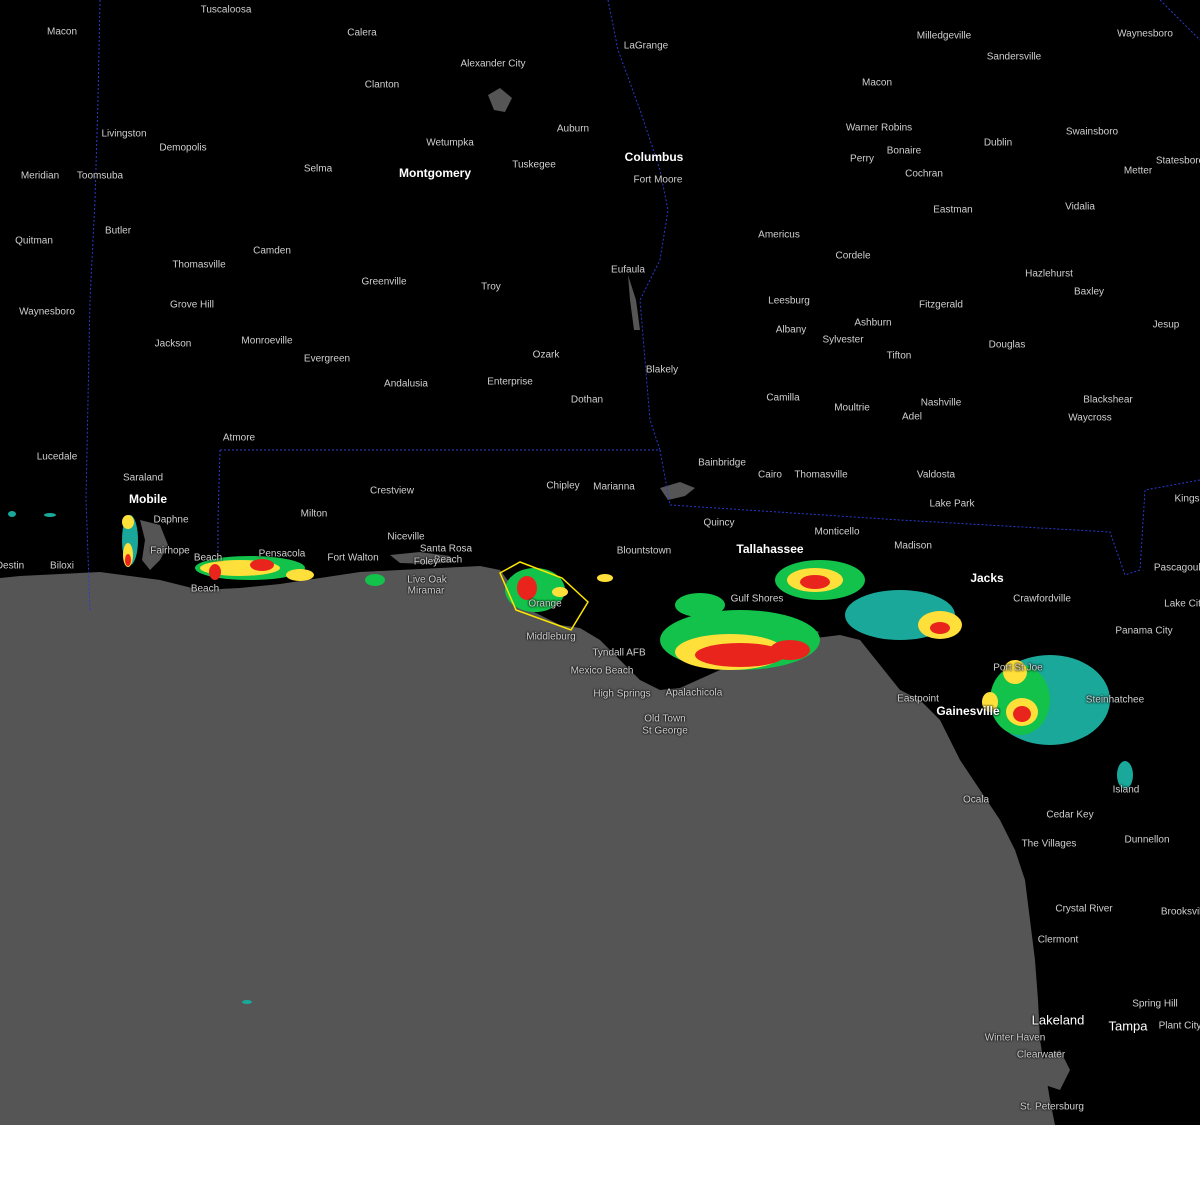  What do you see at coordinates (619, 653) in the screenshot?
I see `city-label: Tyndall AFB` at bounding box center [619, 653].